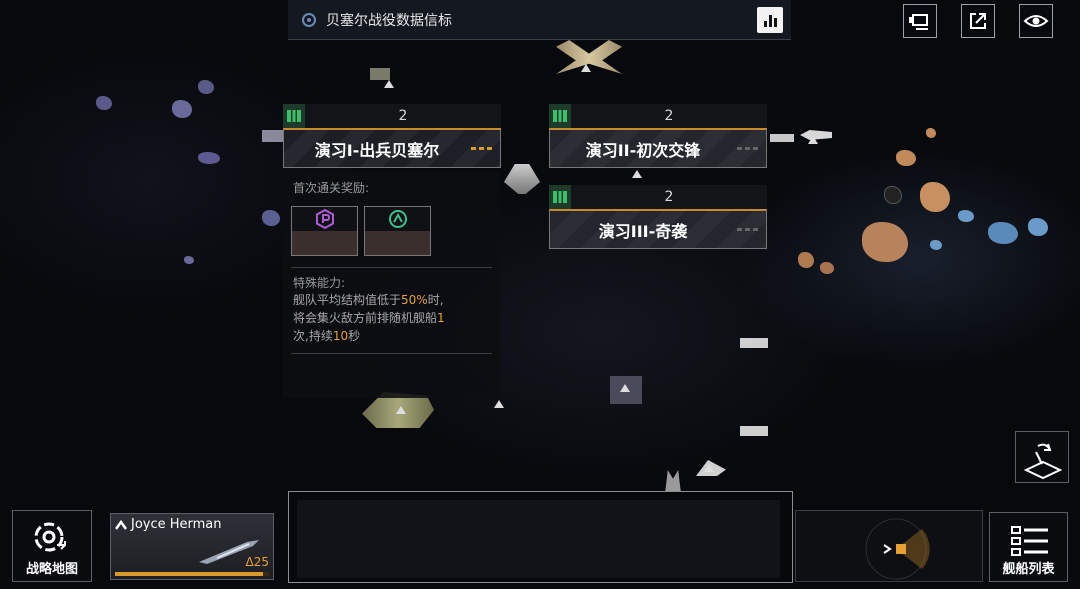 The height and width of the screenshot is (589, 1080). What do you see at coordinates (377, 150) in the screenshot?
I see `mission-label: 演习I-出兵贝塞尔` at bounding box center [377, 150].